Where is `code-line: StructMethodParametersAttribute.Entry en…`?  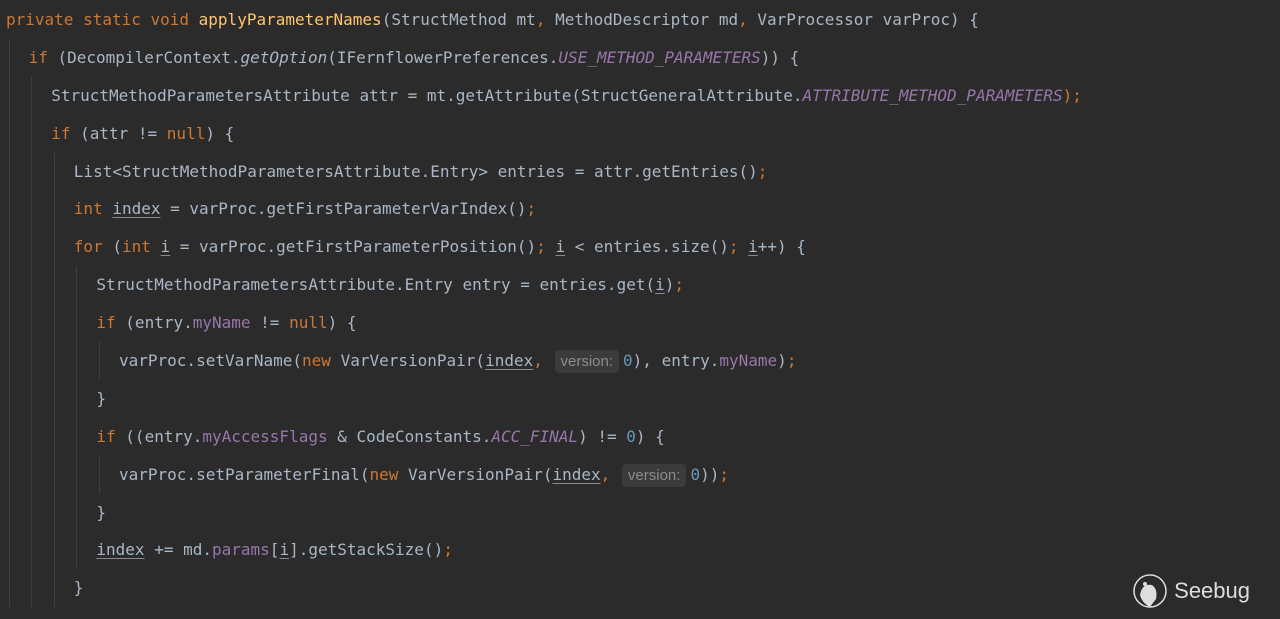
code-line: StructMethodParametersAttribute.Entry en… is located at coordinates (544, 285).